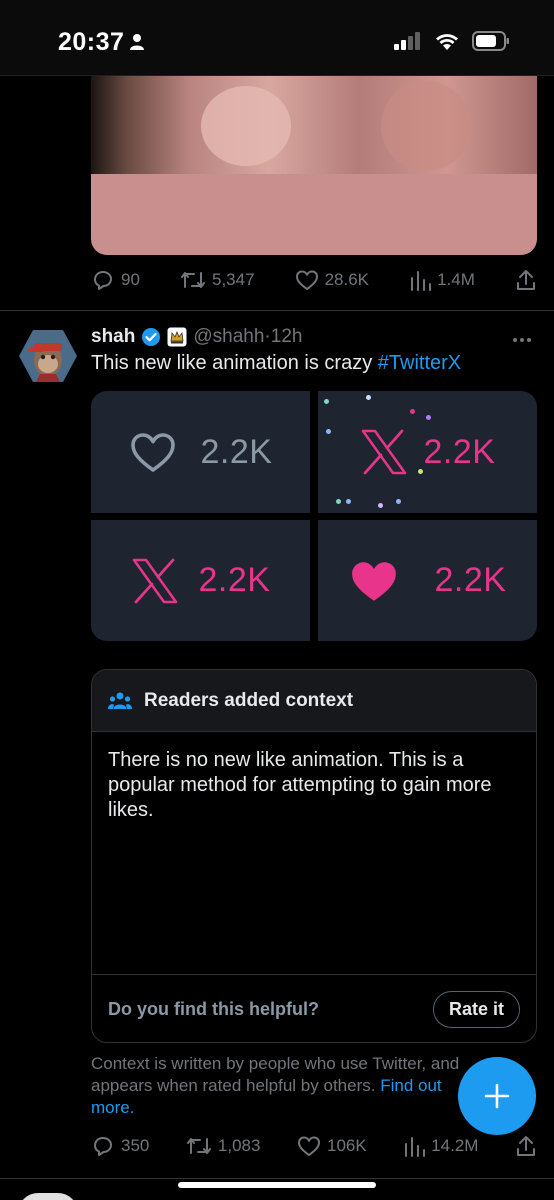 This screenshot has height=1200, width=554. I want to click on crown-badge-icon, so click(177, 337).